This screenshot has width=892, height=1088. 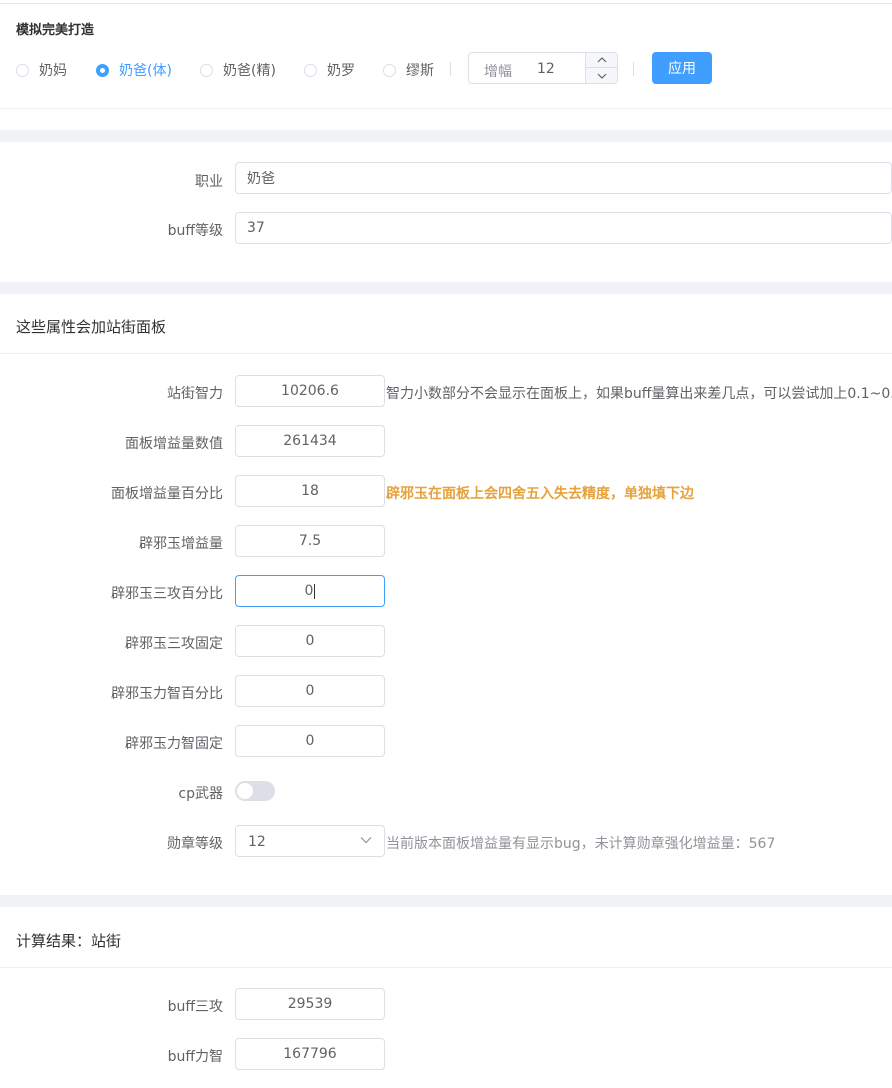 I want to click on buff-stat-result: 167796, so click(x=310, y=1054).